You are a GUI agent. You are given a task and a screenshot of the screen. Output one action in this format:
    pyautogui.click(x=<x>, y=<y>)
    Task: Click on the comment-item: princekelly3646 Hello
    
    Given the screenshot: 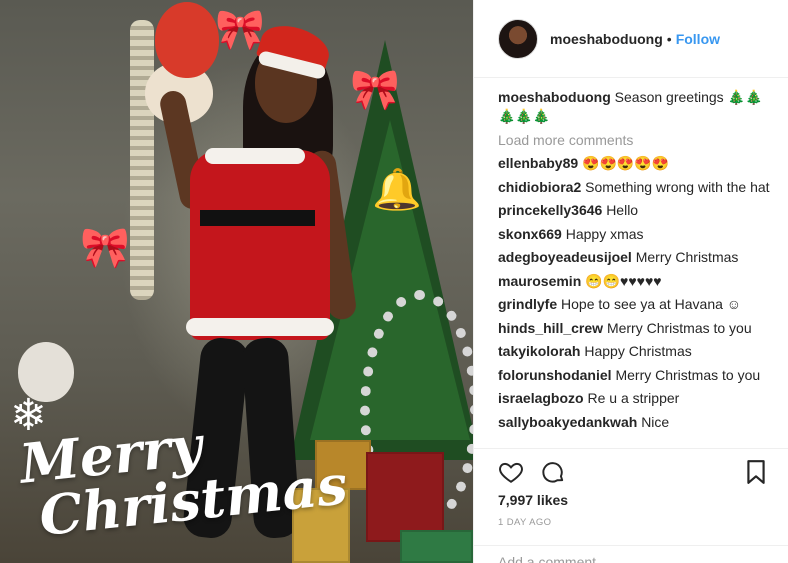 What is the action you would take?
    pyautogui.click(x=636, y=210)
    